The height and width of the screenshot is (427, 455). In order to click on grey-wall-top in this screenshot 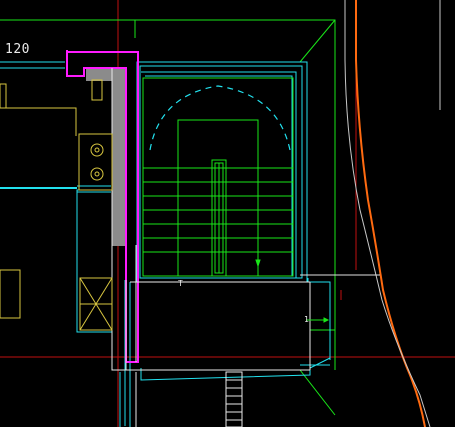, I will do `click(106, 74)`.